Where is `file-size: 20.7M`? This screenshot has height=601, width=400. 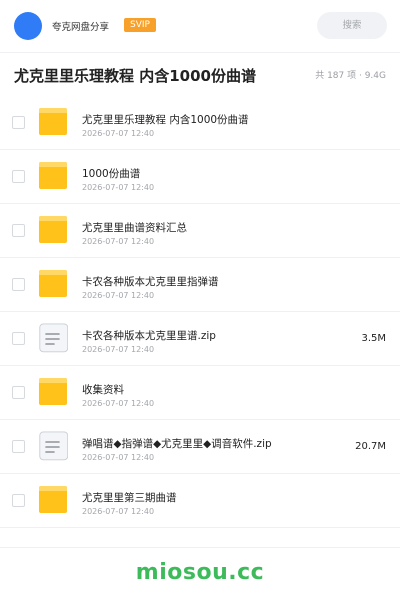 file-size: 20.7M is located at coordinates (370, 446).